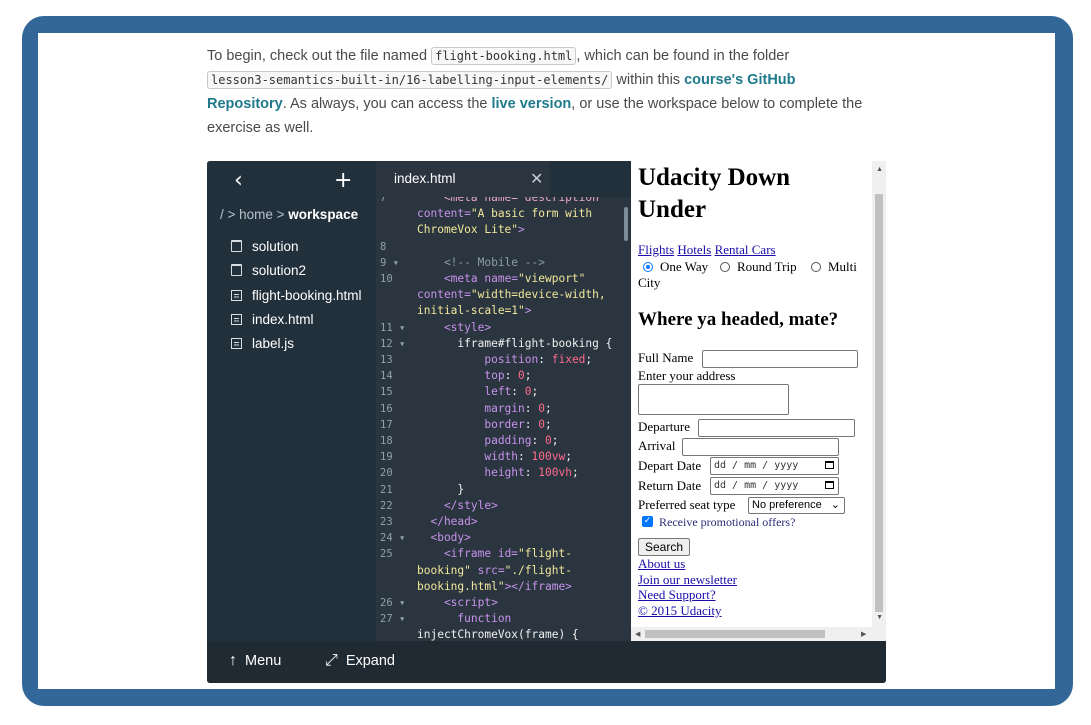  Describe the element at coordinates (545, 554) in the screenshot. I see `code-token: "flight-` at that location.